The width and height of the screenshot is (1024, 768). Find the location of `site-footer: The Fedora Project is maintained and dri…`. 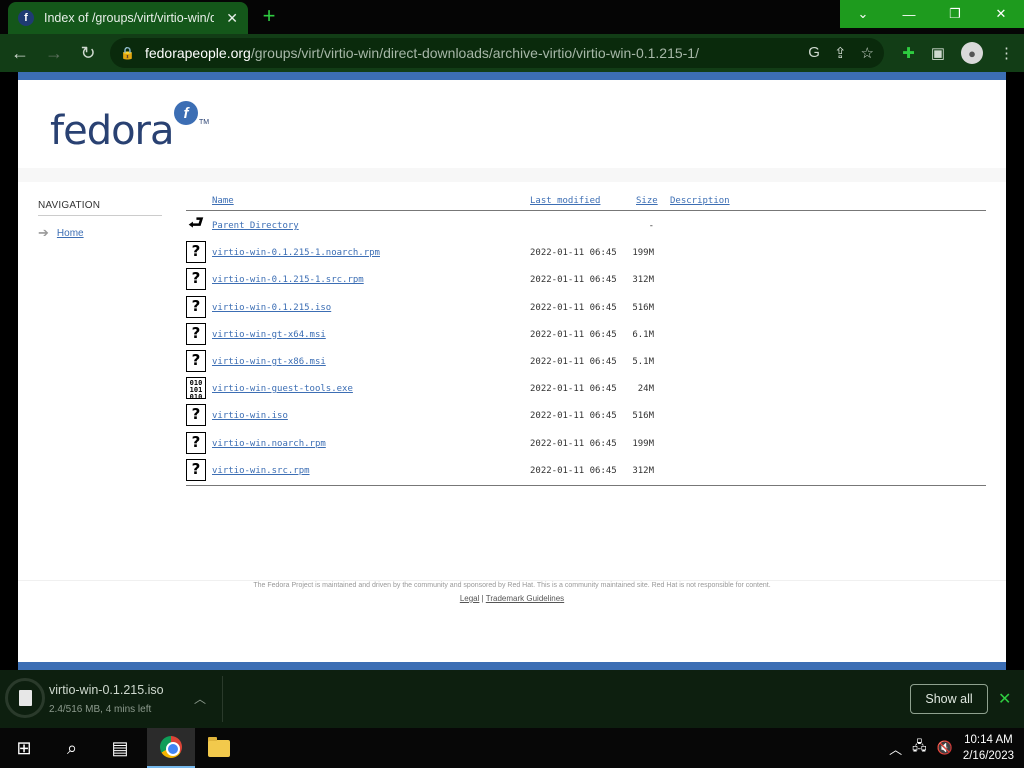

site-footer: The Fedora Project is maintained and dri… is located at coordinates (512, 625).